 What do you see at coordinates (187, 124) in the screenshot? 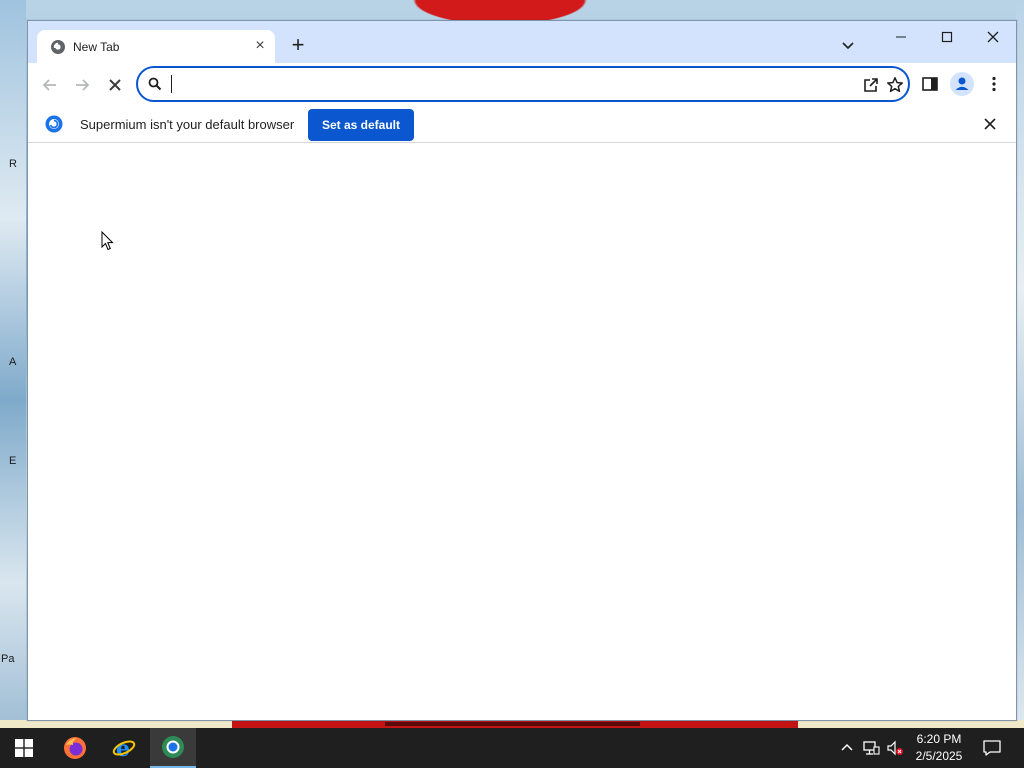
I see `infobar-message: Supermium isn't your default browser` at bounding box center [187, 124].